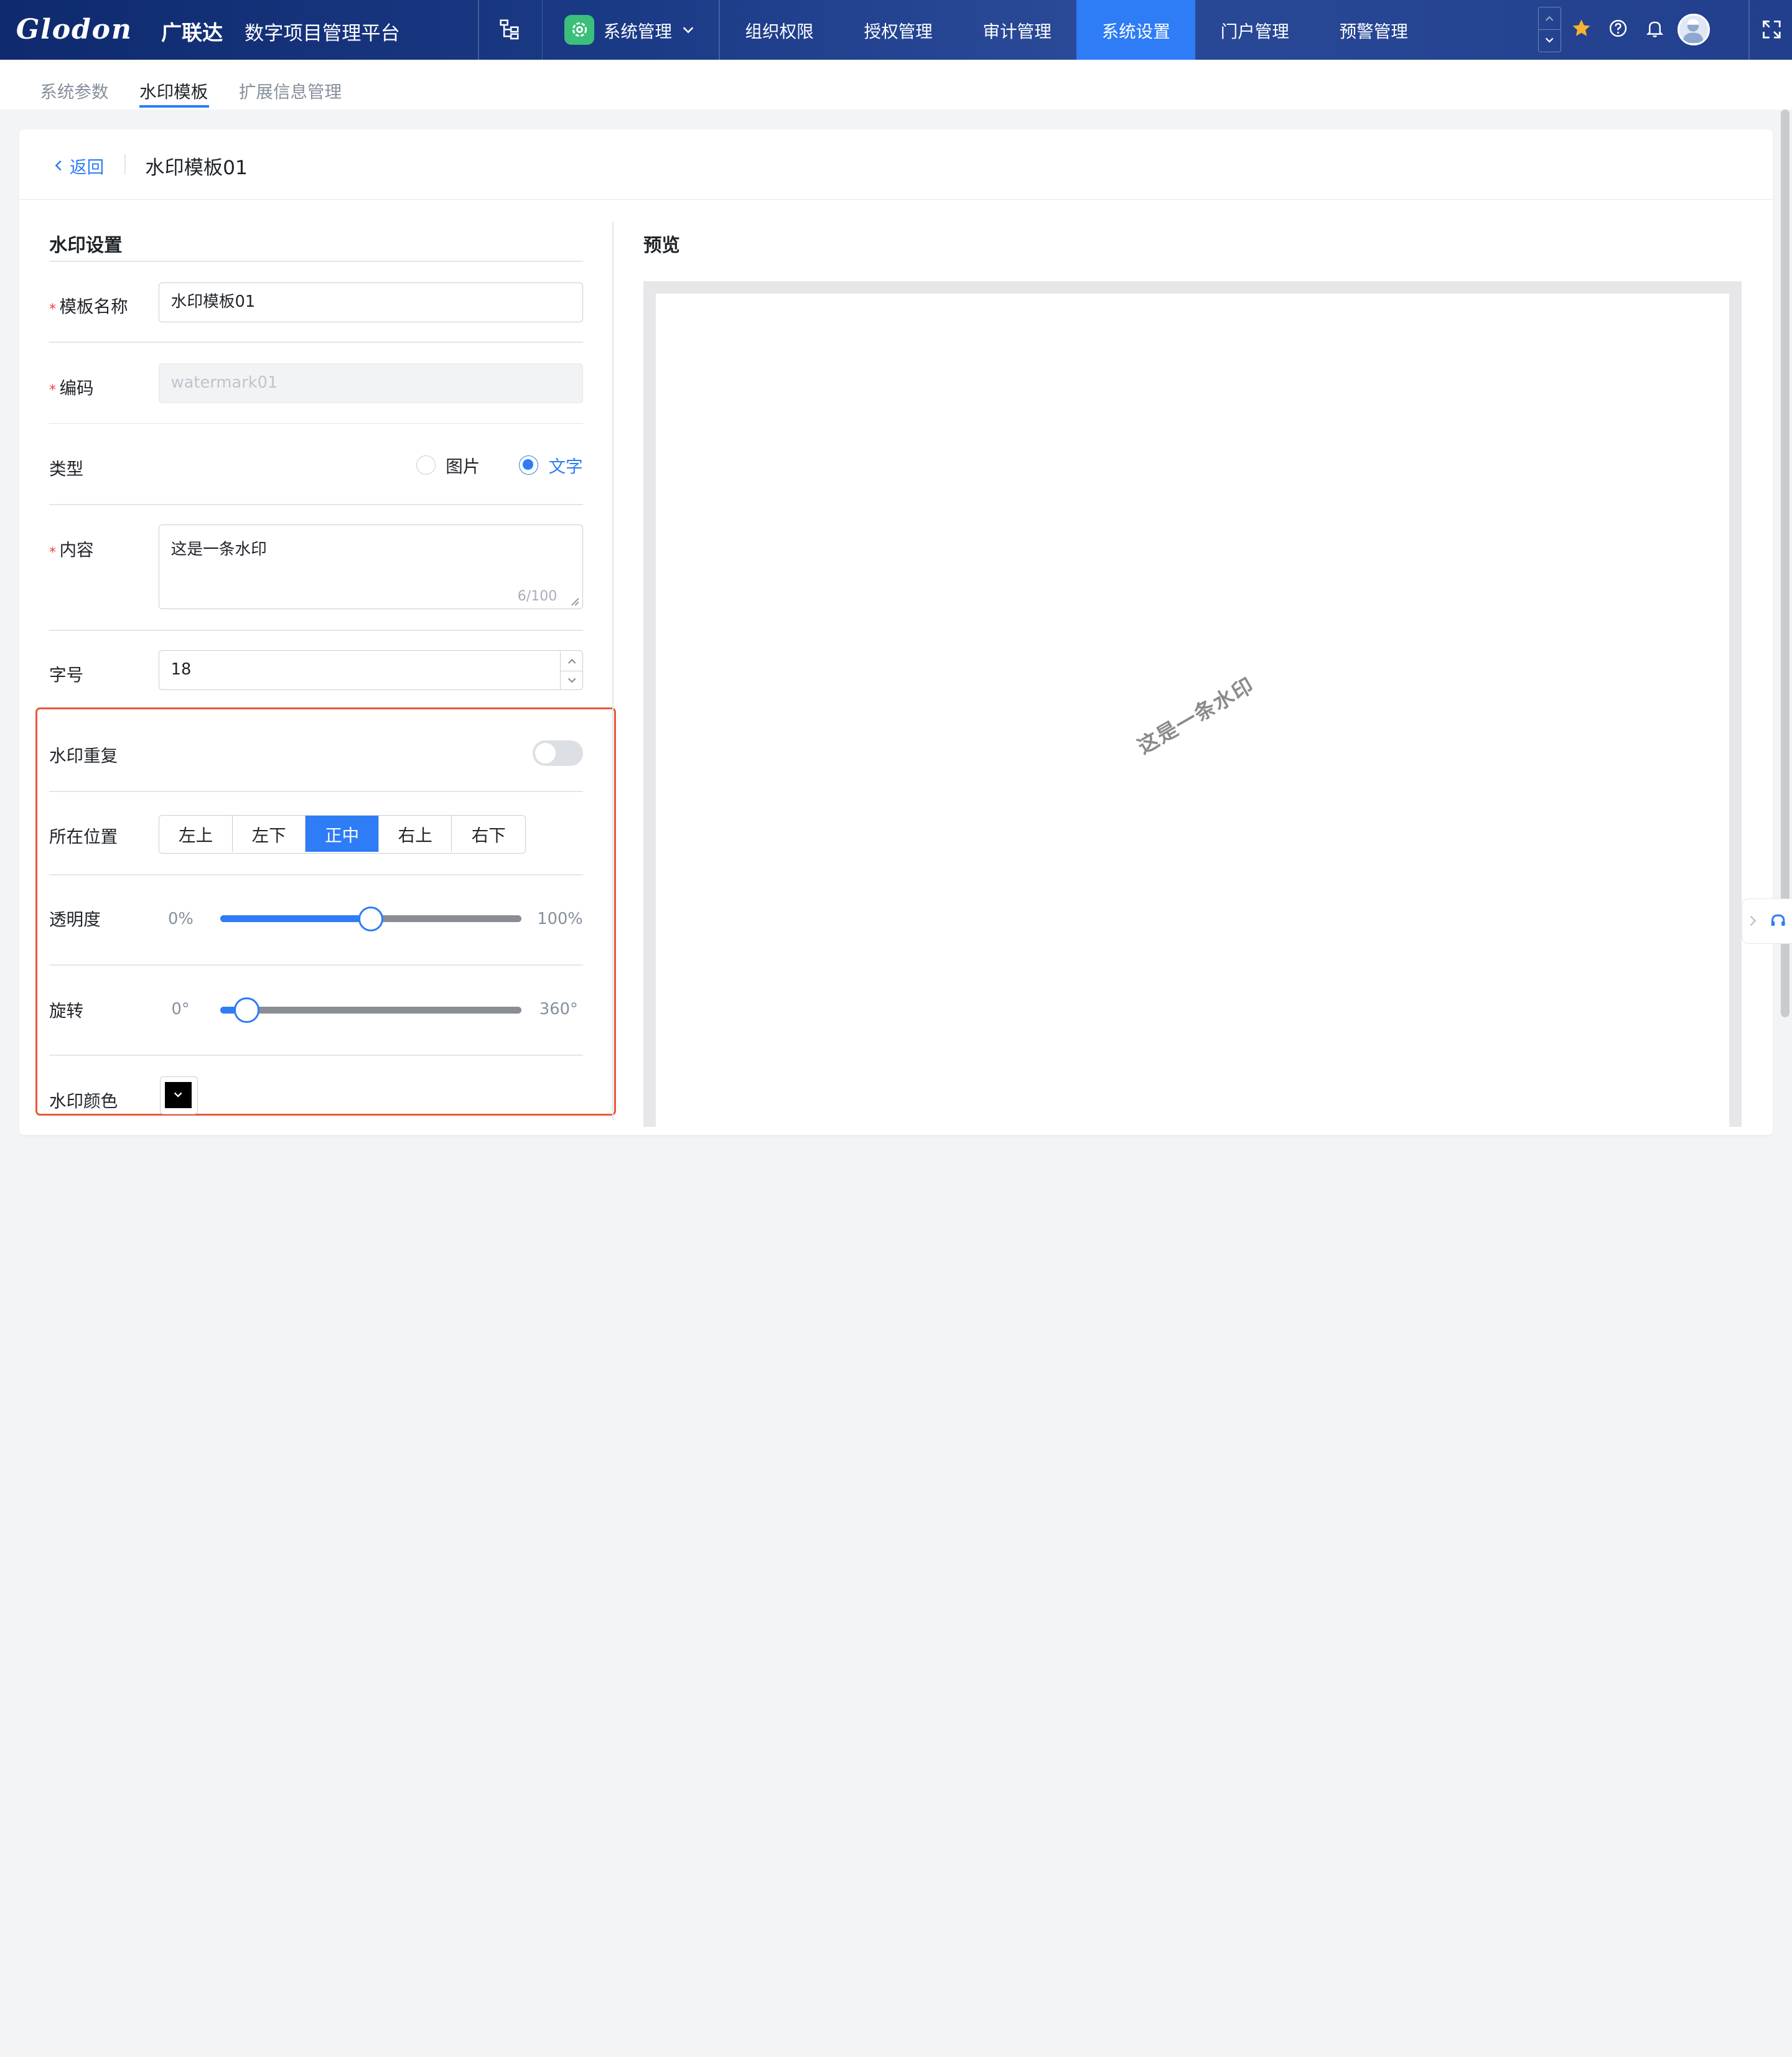 This screenshot has height=2057, width=1792. I want to click on glodon-logo-cn: 广联达, so click(192, 32).